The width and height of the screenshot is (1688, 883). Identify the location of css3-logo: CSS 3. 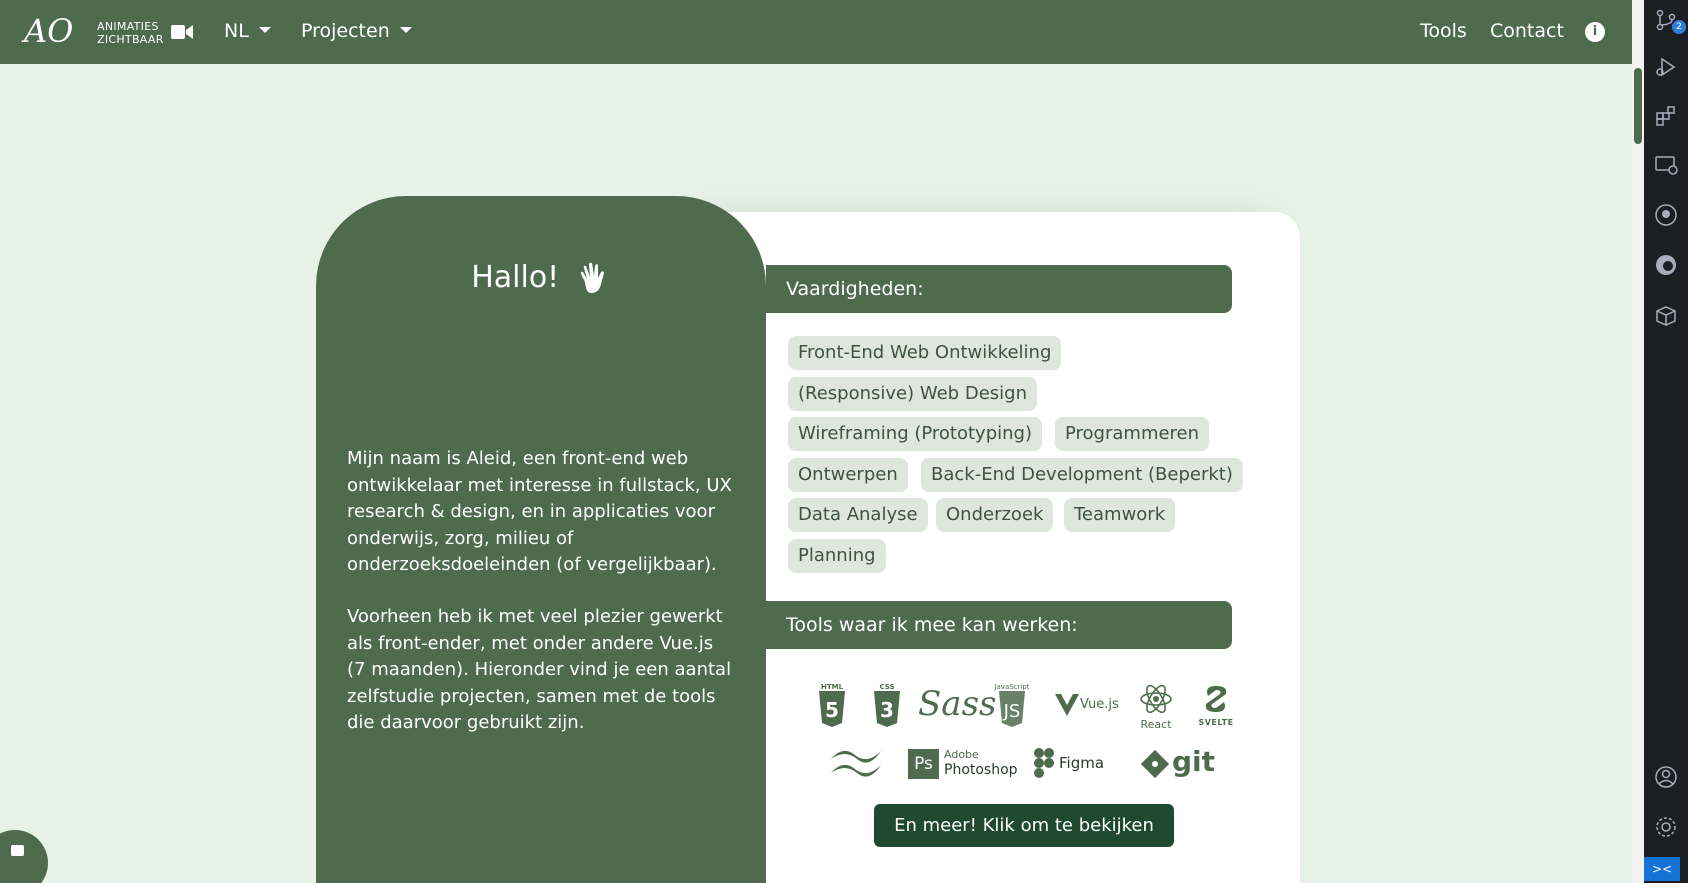
(887, 707).